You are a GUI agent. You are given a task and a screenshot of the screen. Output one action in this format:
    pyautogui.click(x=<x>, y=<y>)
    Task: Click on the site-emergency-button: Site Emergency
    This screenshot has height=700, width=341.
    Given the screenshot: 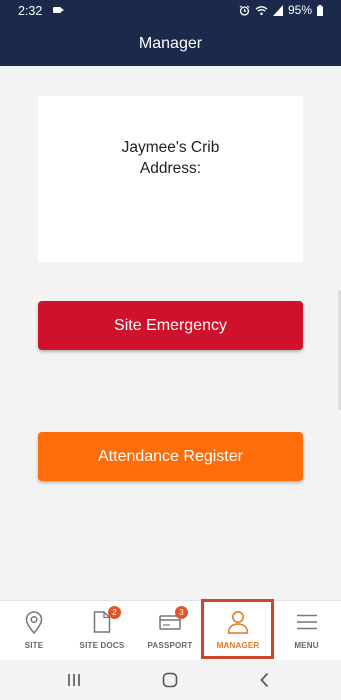 What is the action you would take?
    pyautogui.click(x=170, y=325)
    